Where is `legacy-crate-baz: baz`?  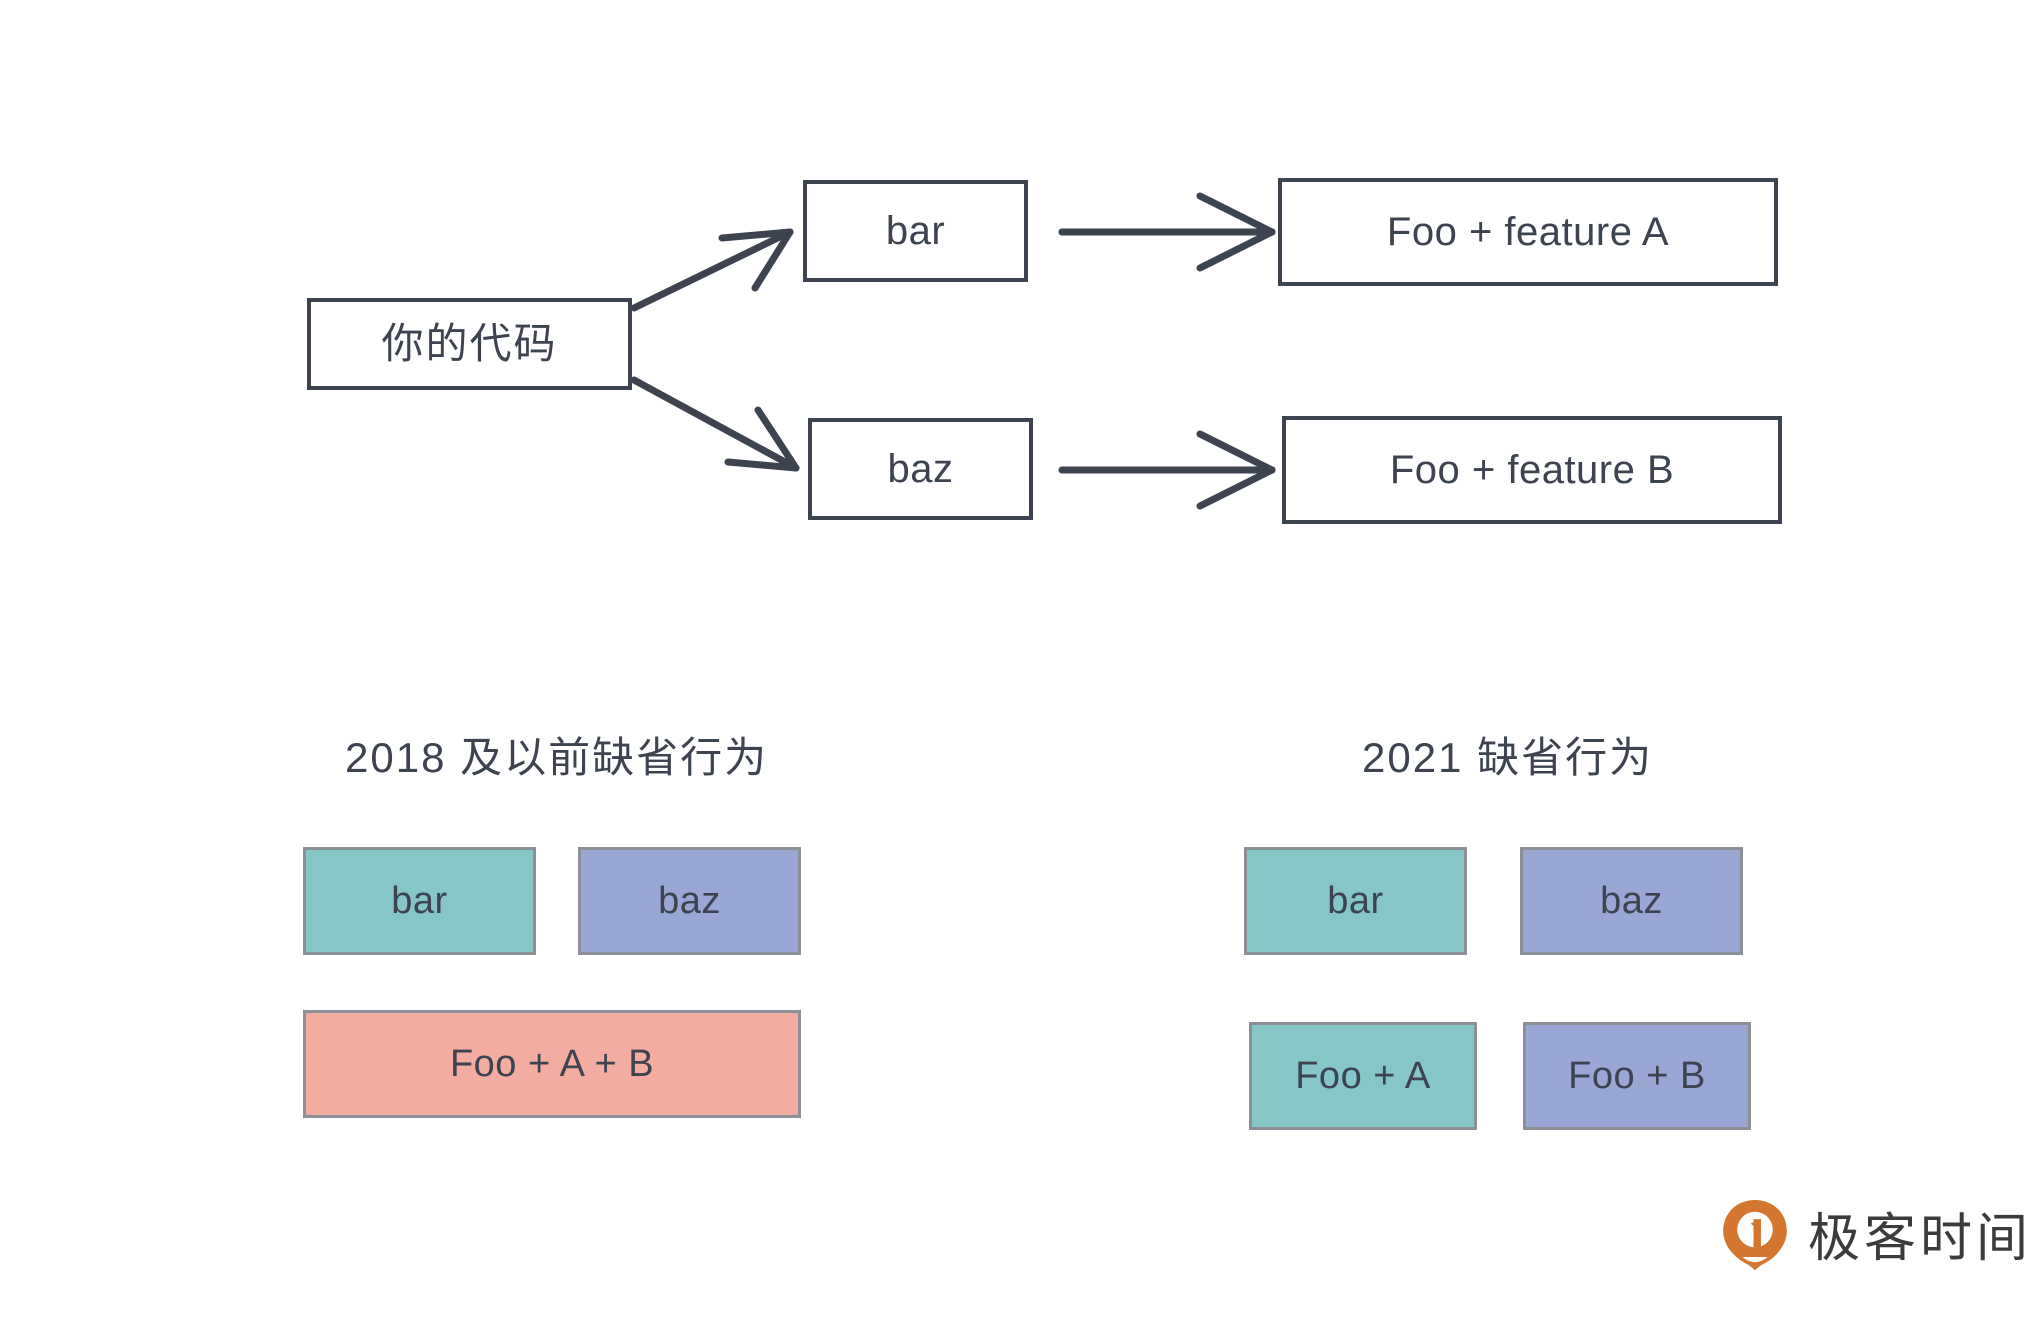
legacy-crate-baz: baz is located at coordinates (689, 901).